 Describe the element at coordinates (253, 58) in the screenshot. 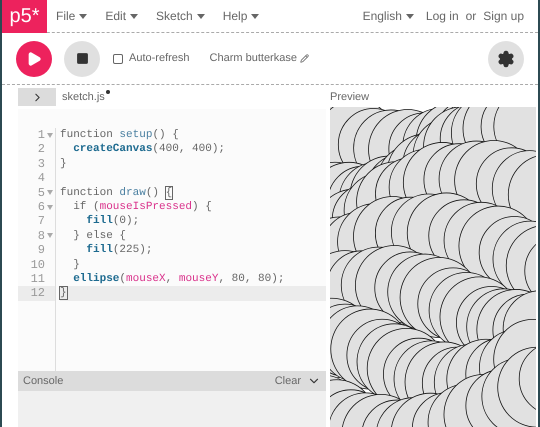

I see `sketch-name: Charm butterkase` at that location.